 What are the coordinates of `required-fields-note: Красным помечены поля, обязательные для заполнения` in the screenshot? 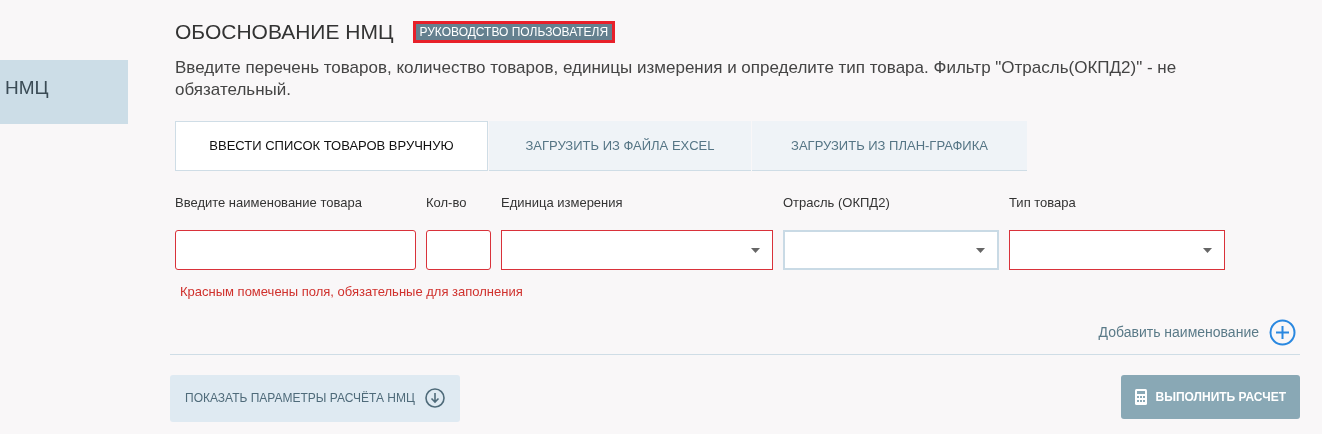 It's located at (352, 292).